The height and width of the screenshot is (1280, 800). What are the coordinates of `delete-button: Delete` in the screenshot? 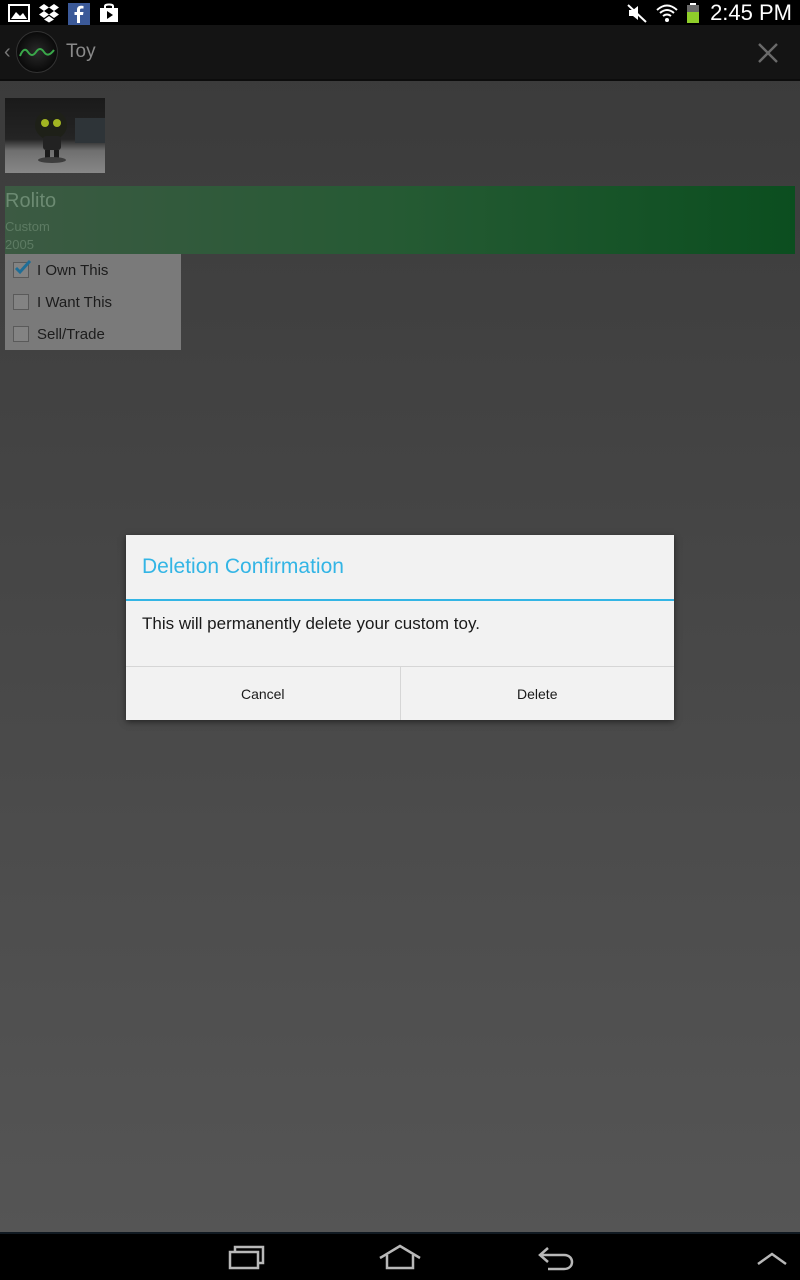 It's located at (537, 693).